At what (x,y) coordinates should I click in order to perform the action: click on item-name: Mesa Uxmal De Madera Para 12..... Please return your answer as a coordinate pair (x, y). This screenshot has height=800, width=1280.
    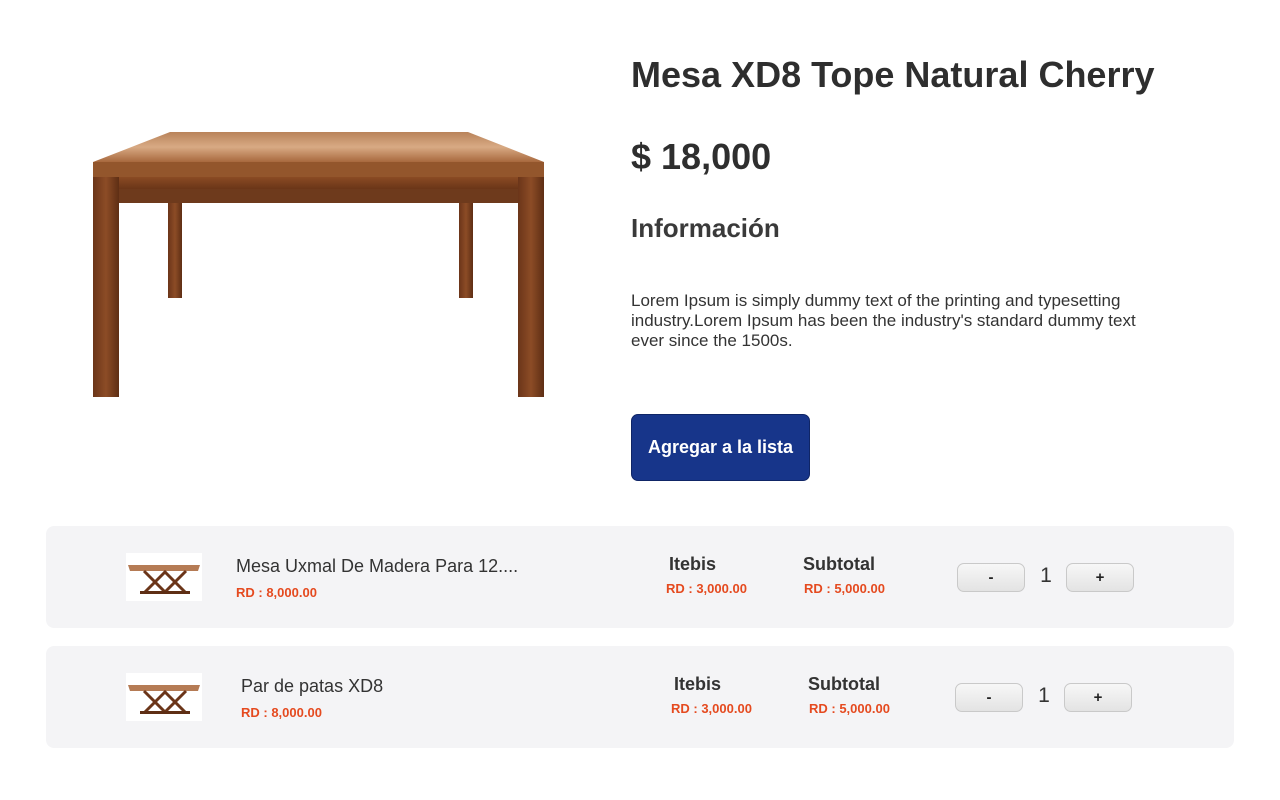
    Looking at the image, I should click on (377, 566).